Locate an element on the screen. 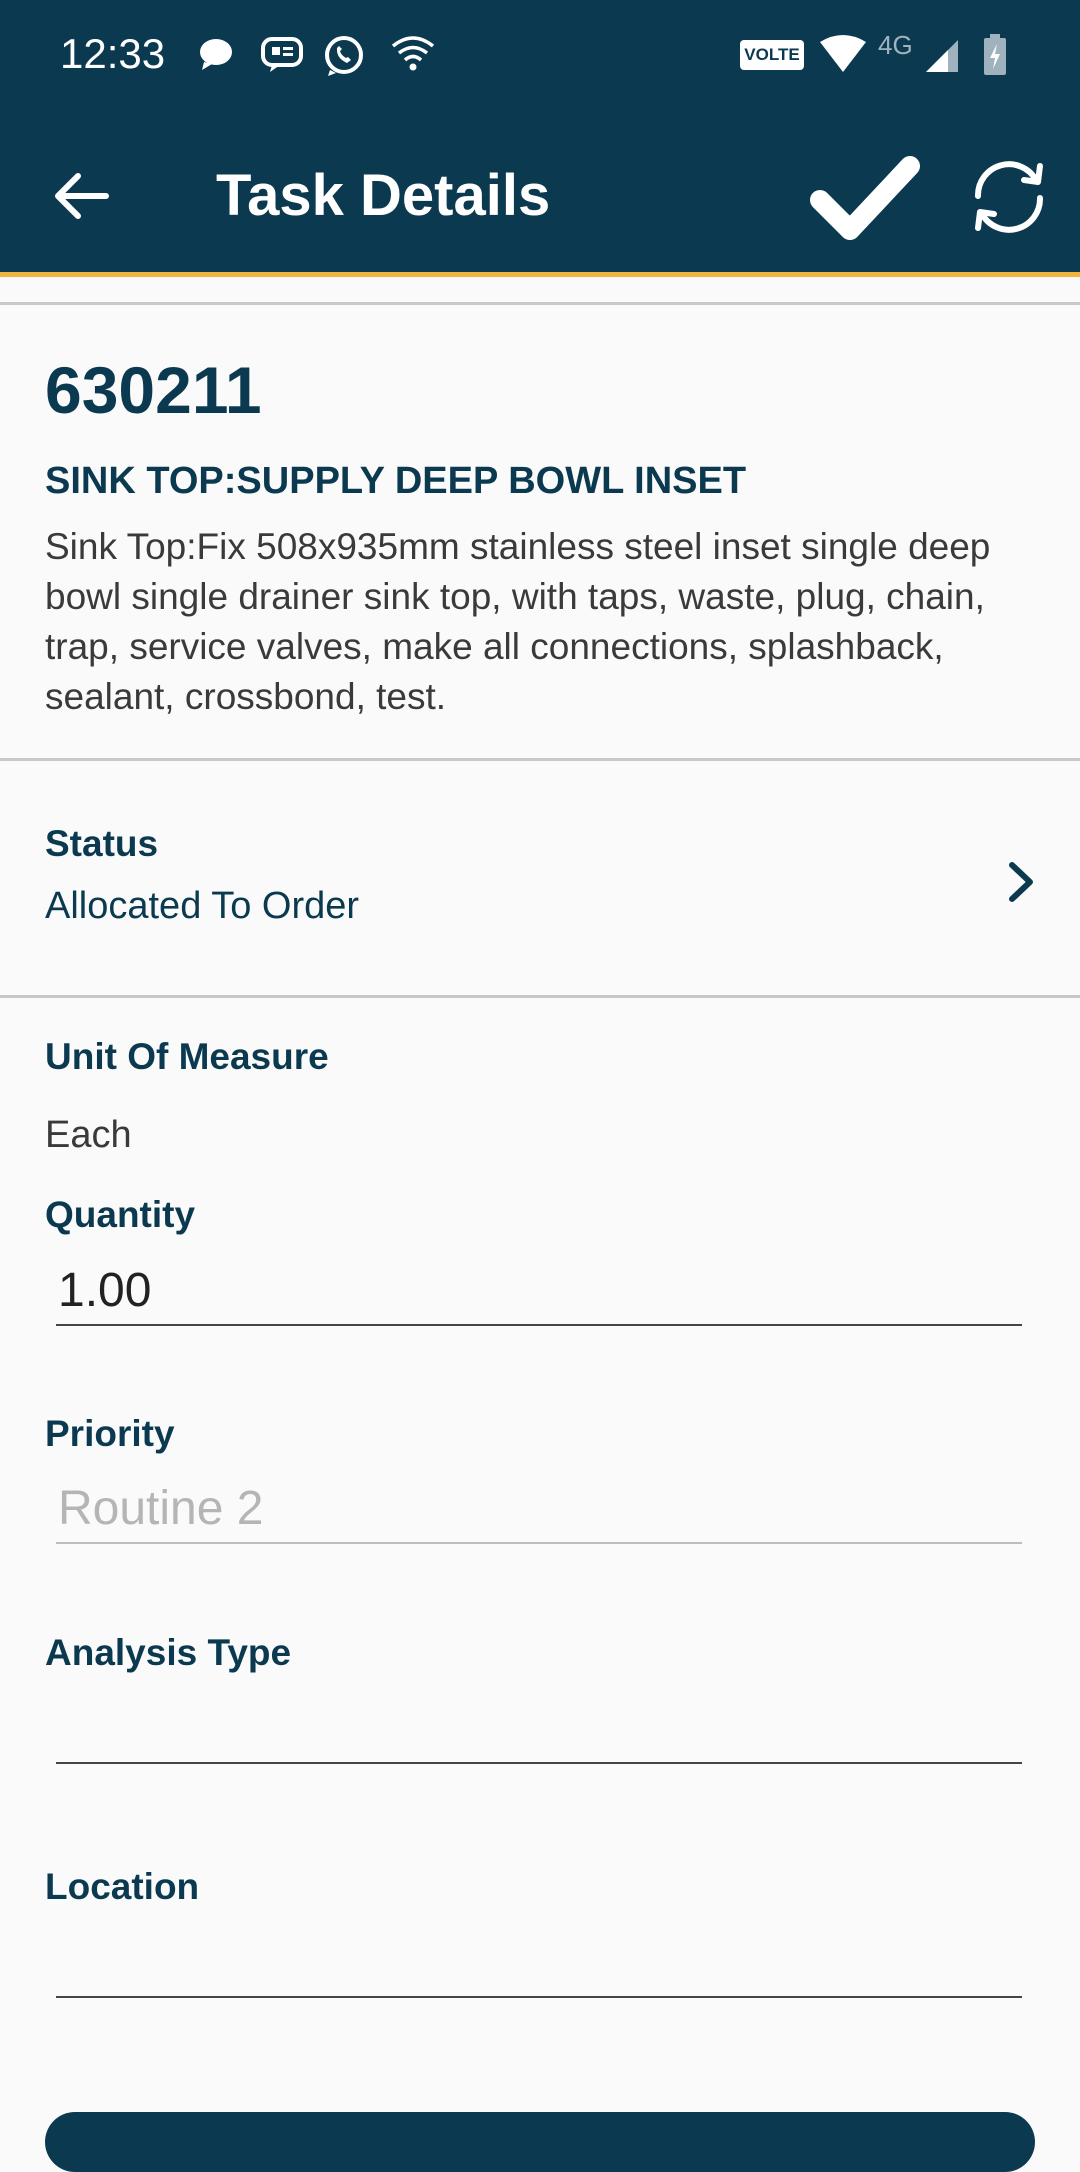  app-bar: Task Details is located at coordinates (540, 194).